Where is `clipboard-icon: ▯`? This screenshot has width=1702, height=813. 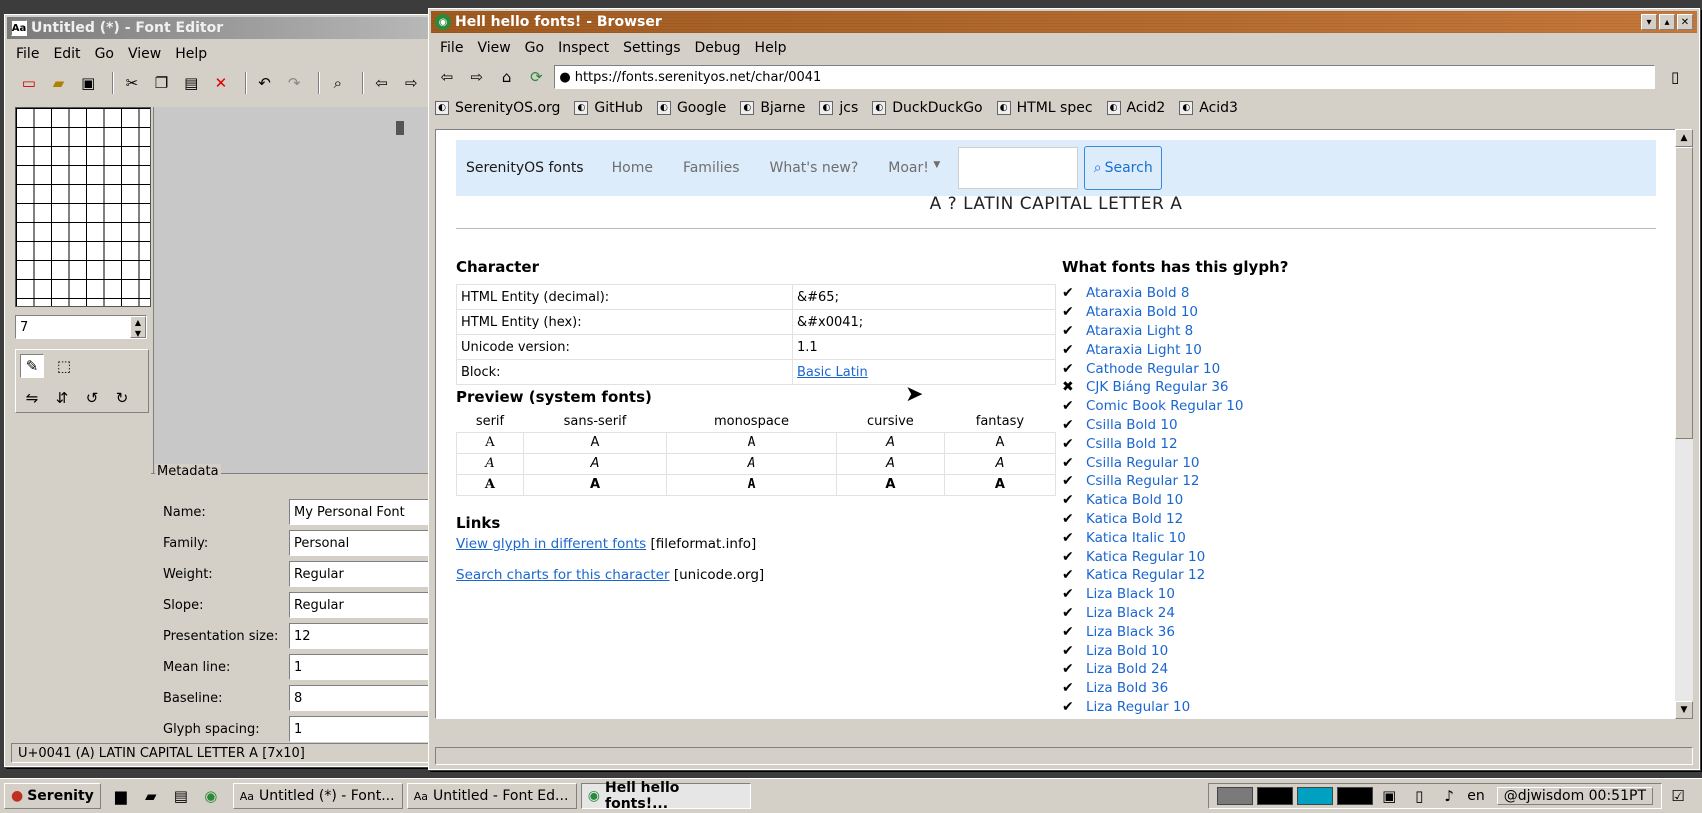 clipboard-icon: ▯ is located at coordinates (1419, 796).